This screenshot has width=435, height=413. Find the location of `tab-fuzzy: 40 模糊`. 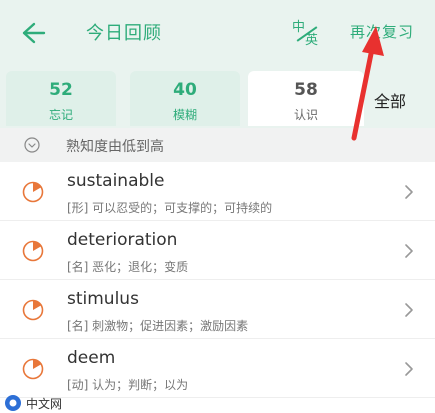

tab-fuzzy: 40 模糊 is located at coordinates (185, 98).